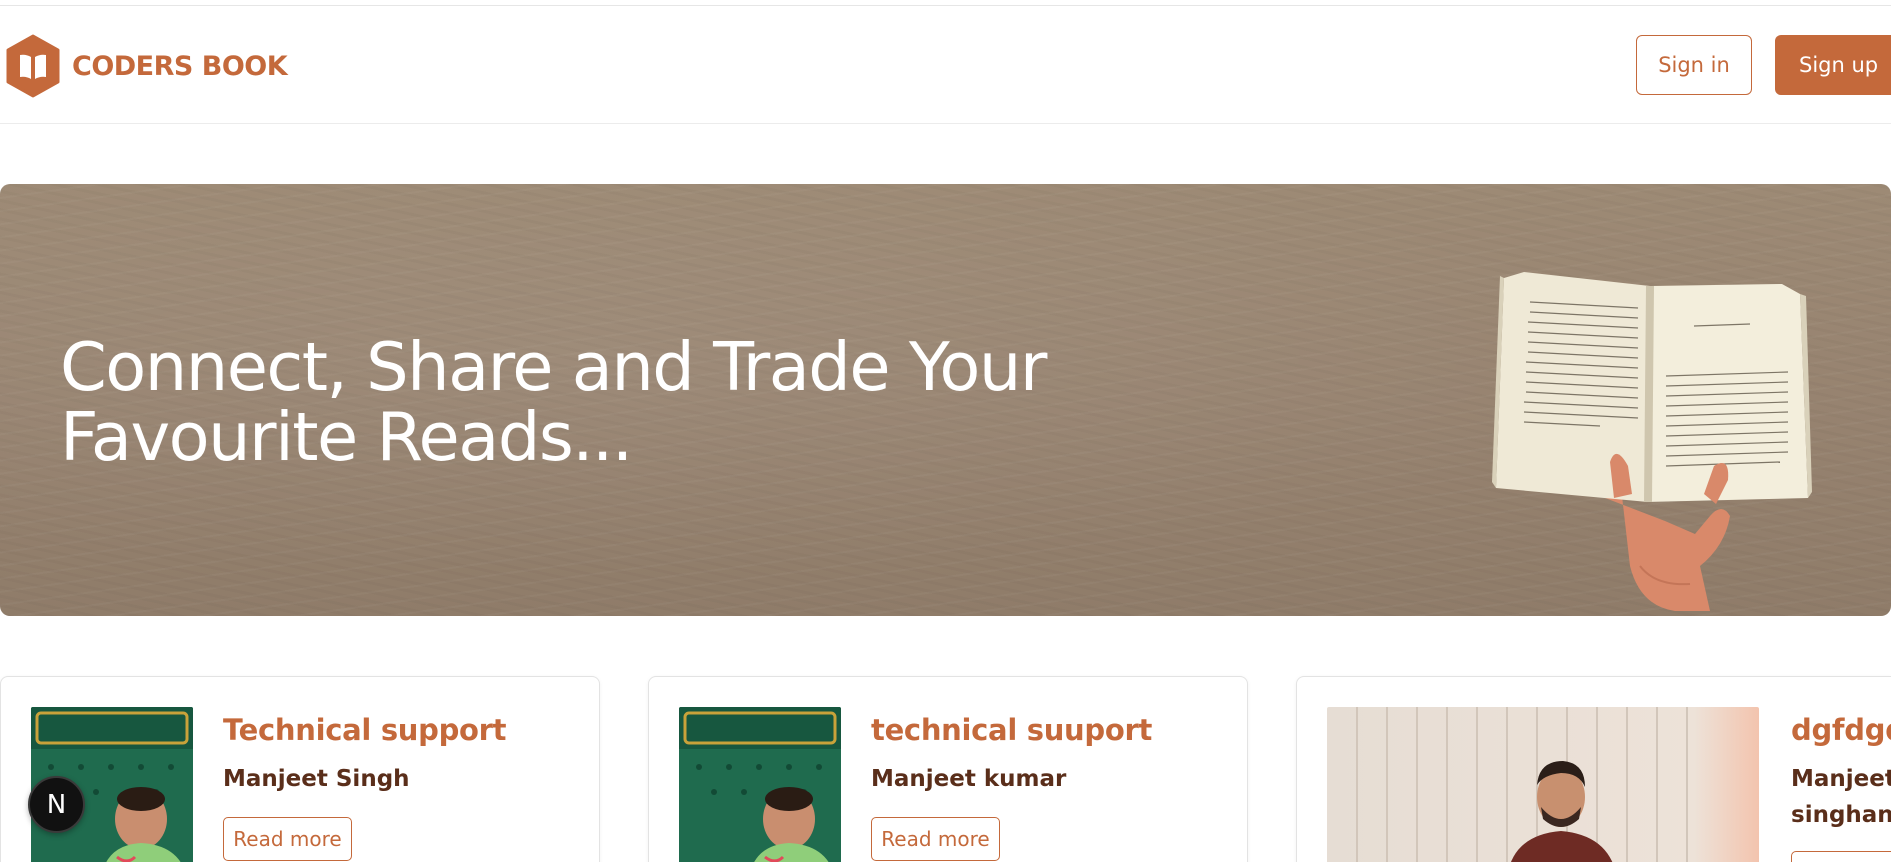  I want to click on article-card: dgfdgd Manjeet singhania Read more, so click(1593, 769).